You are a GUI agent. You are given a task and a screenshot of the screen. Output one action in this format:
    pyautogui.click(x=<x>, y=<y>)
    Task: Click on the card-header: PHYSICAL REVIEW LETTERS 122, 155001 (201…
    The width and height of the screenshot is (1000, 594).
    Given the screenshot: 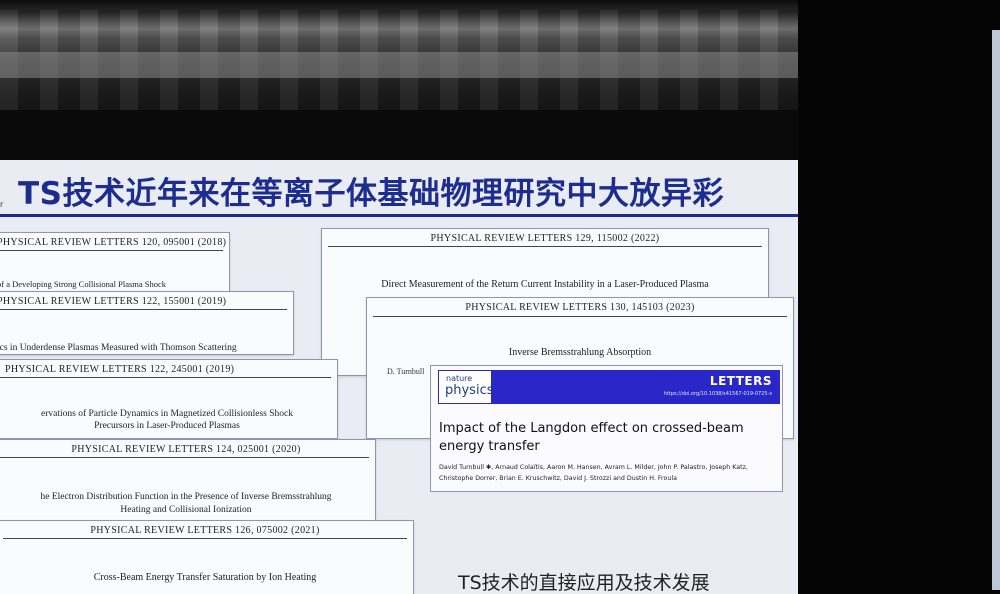 What is the action you would take?
    pyautogui.click(x=113, y=301)
    